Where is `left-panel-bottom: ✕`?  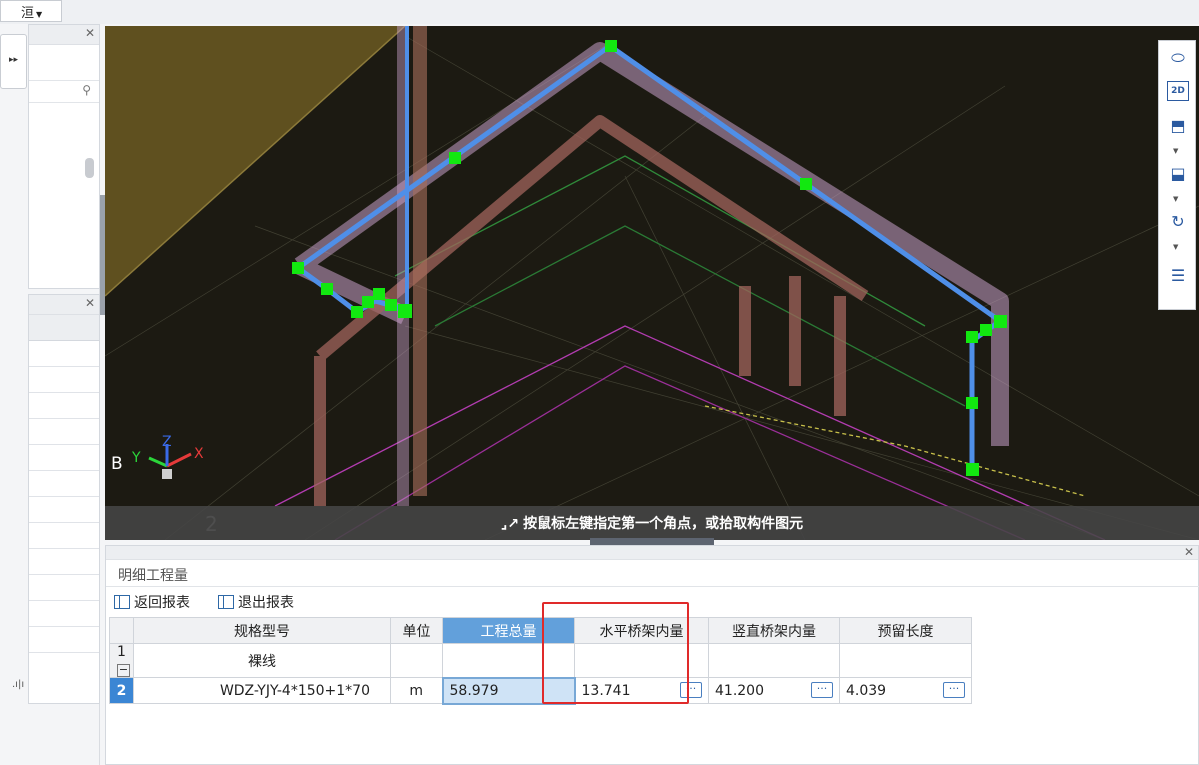 left-panel-bottom: ✕ is located at coordinates (64, 499).